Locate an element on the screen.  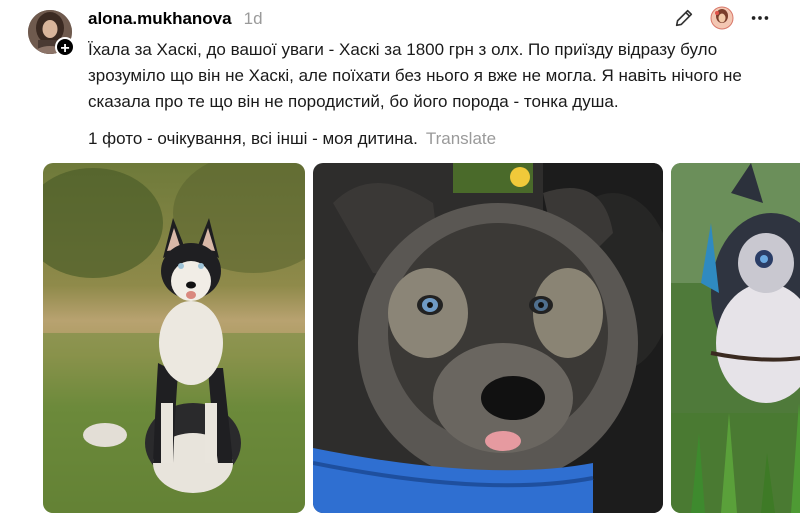
photo-puppy-grass is located at coordinates (735, 338).